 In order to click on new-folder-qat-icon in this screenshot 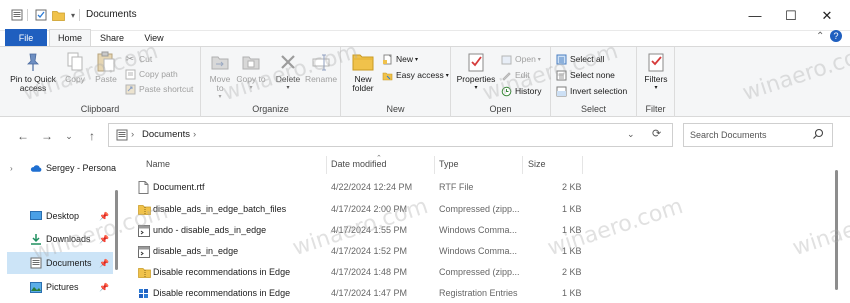, I will do `click(58, 15)`.